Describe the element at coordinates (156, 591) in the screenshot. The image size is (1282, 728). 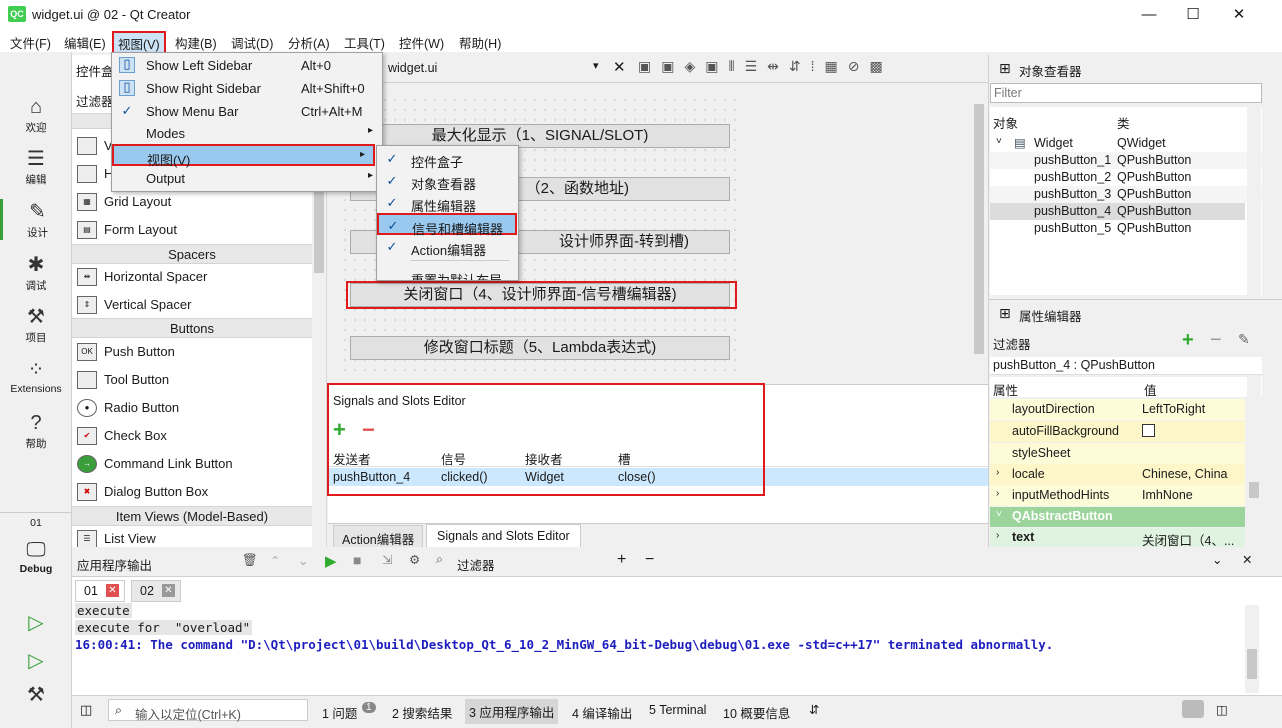
I see `output-tab-02: 02 ✕` at that location.